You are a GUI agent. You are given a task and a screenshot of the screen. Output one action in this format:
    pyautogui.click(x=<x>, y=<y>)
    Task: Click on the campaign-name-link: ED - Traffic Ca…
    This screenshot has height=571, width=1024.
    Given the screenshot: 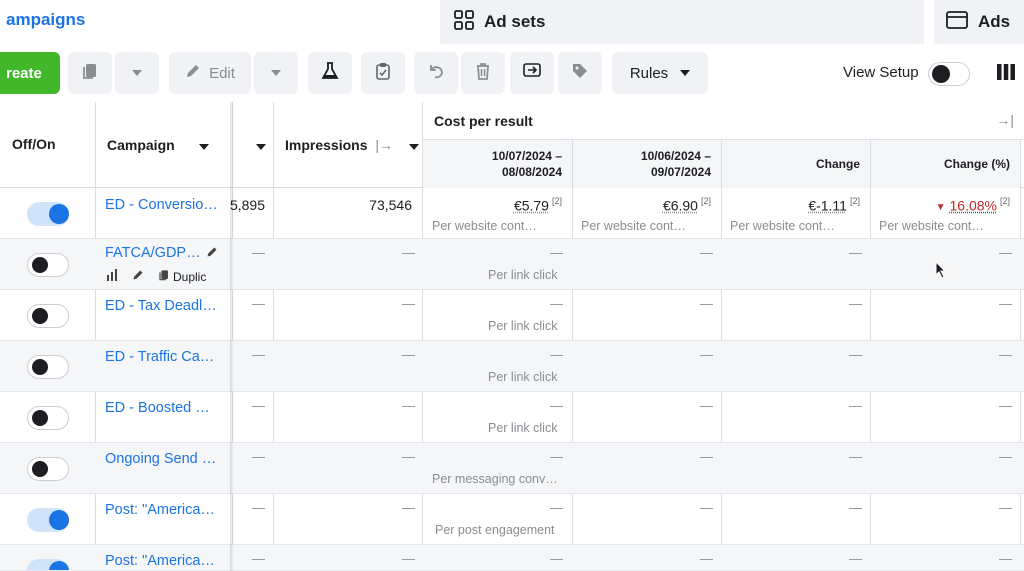 What is the action you would take?
    pyautogui.click(x=164, y=357)
    